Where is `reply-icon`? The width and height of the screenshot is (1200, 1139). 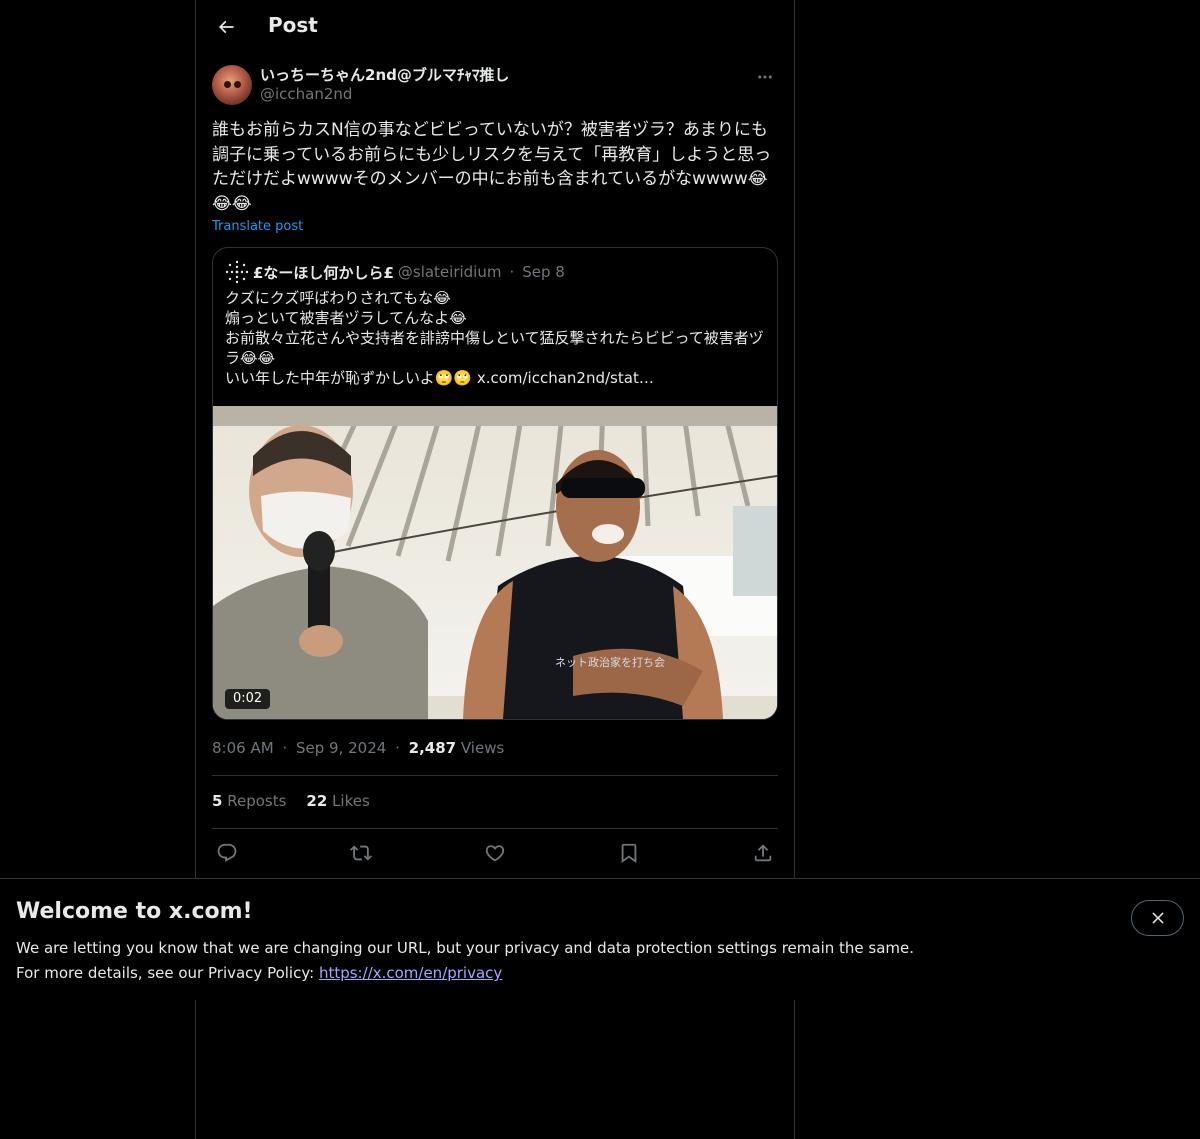
reply-icon is located at coordinates (227, 852).